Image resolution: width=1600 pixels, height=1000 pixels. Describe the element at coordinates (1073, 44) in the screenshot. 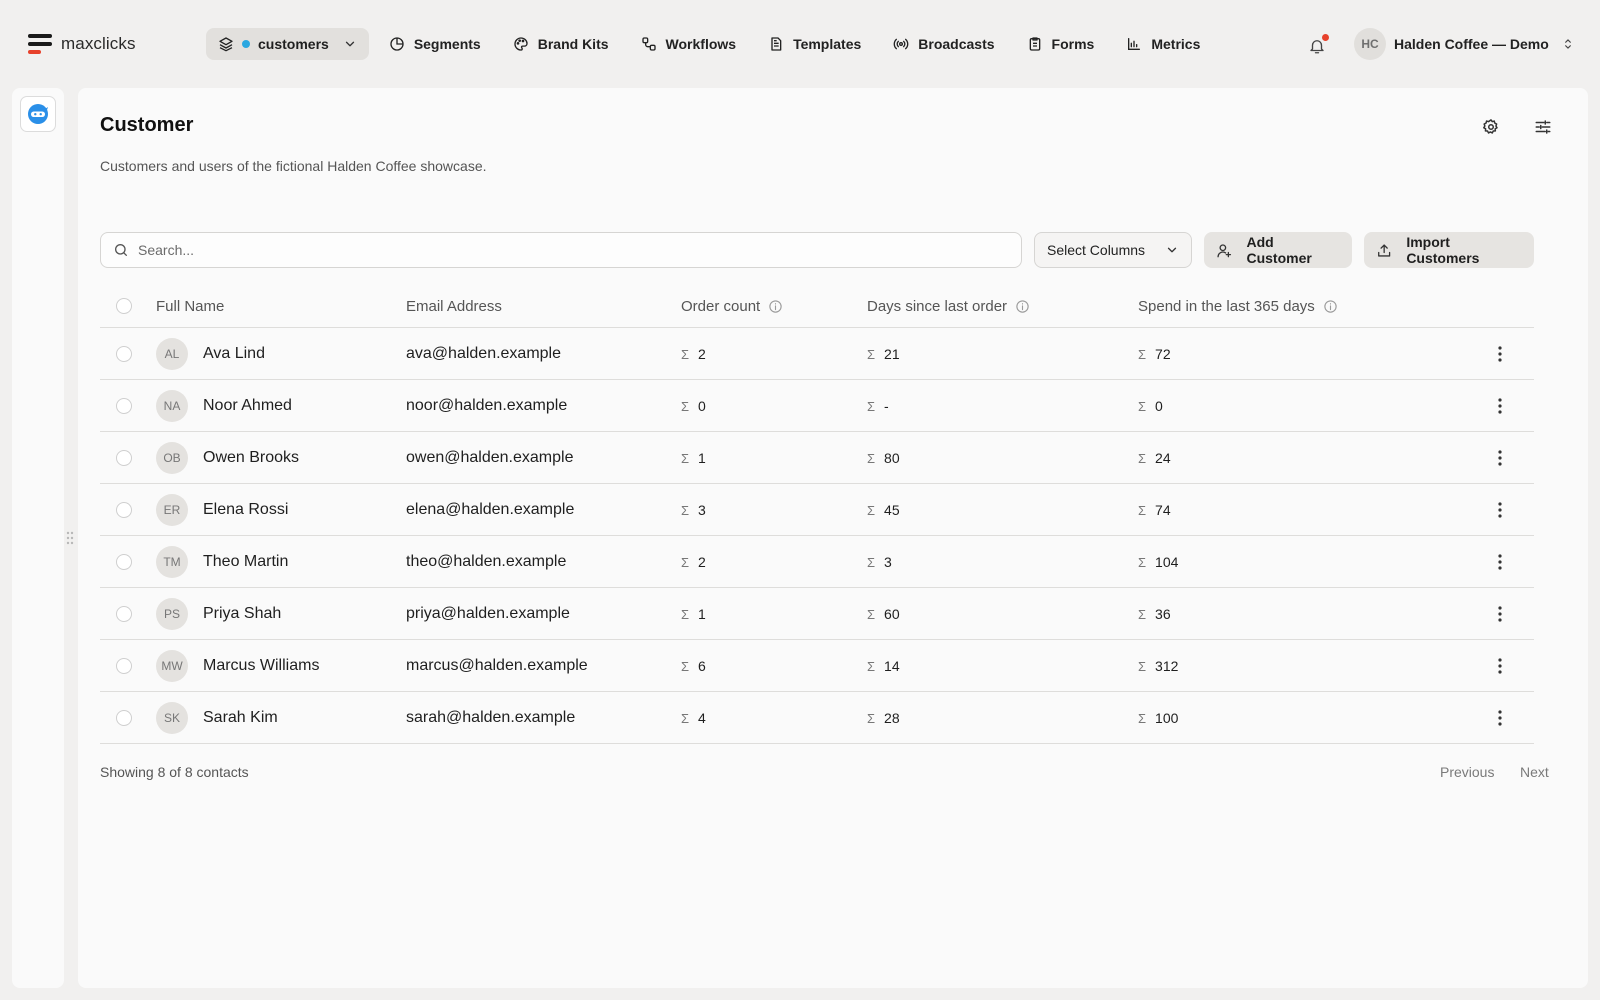

I see `nav-item-label: Forms` at that location.